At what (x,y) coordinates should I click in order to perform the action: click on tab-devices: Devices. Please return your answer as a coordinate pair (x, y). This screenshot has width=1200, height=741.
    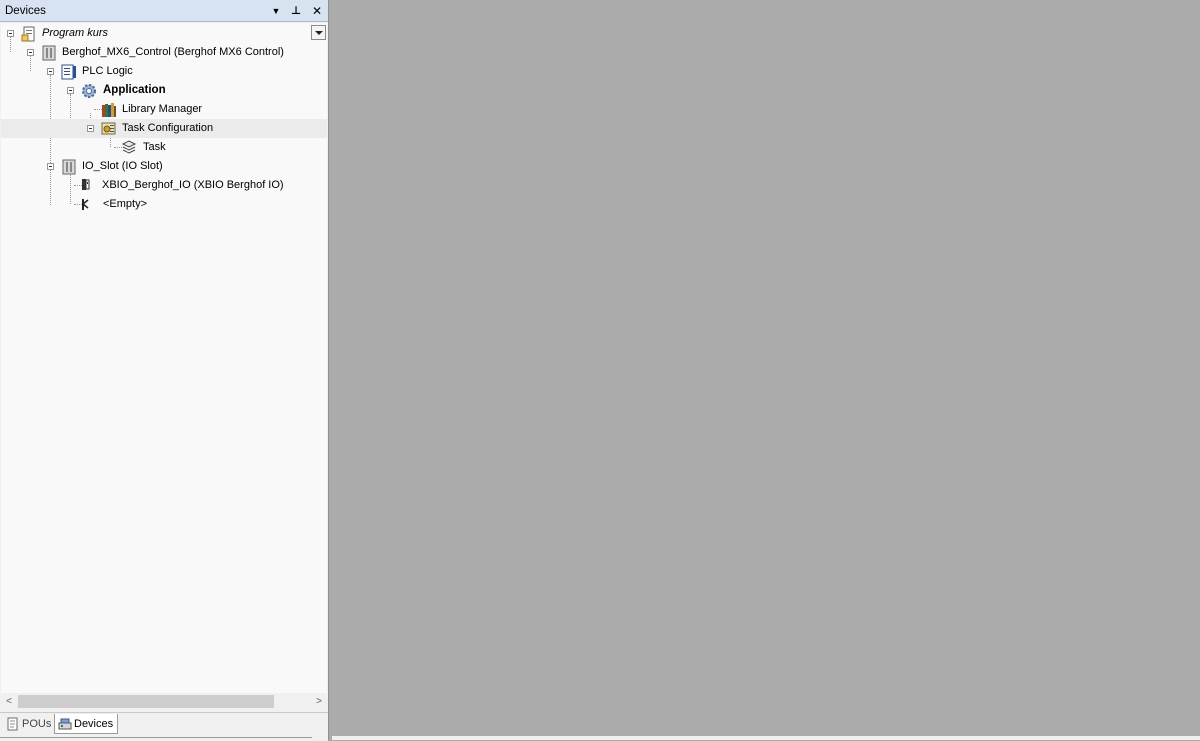
    Looking at the image, I should click on (86, 724).